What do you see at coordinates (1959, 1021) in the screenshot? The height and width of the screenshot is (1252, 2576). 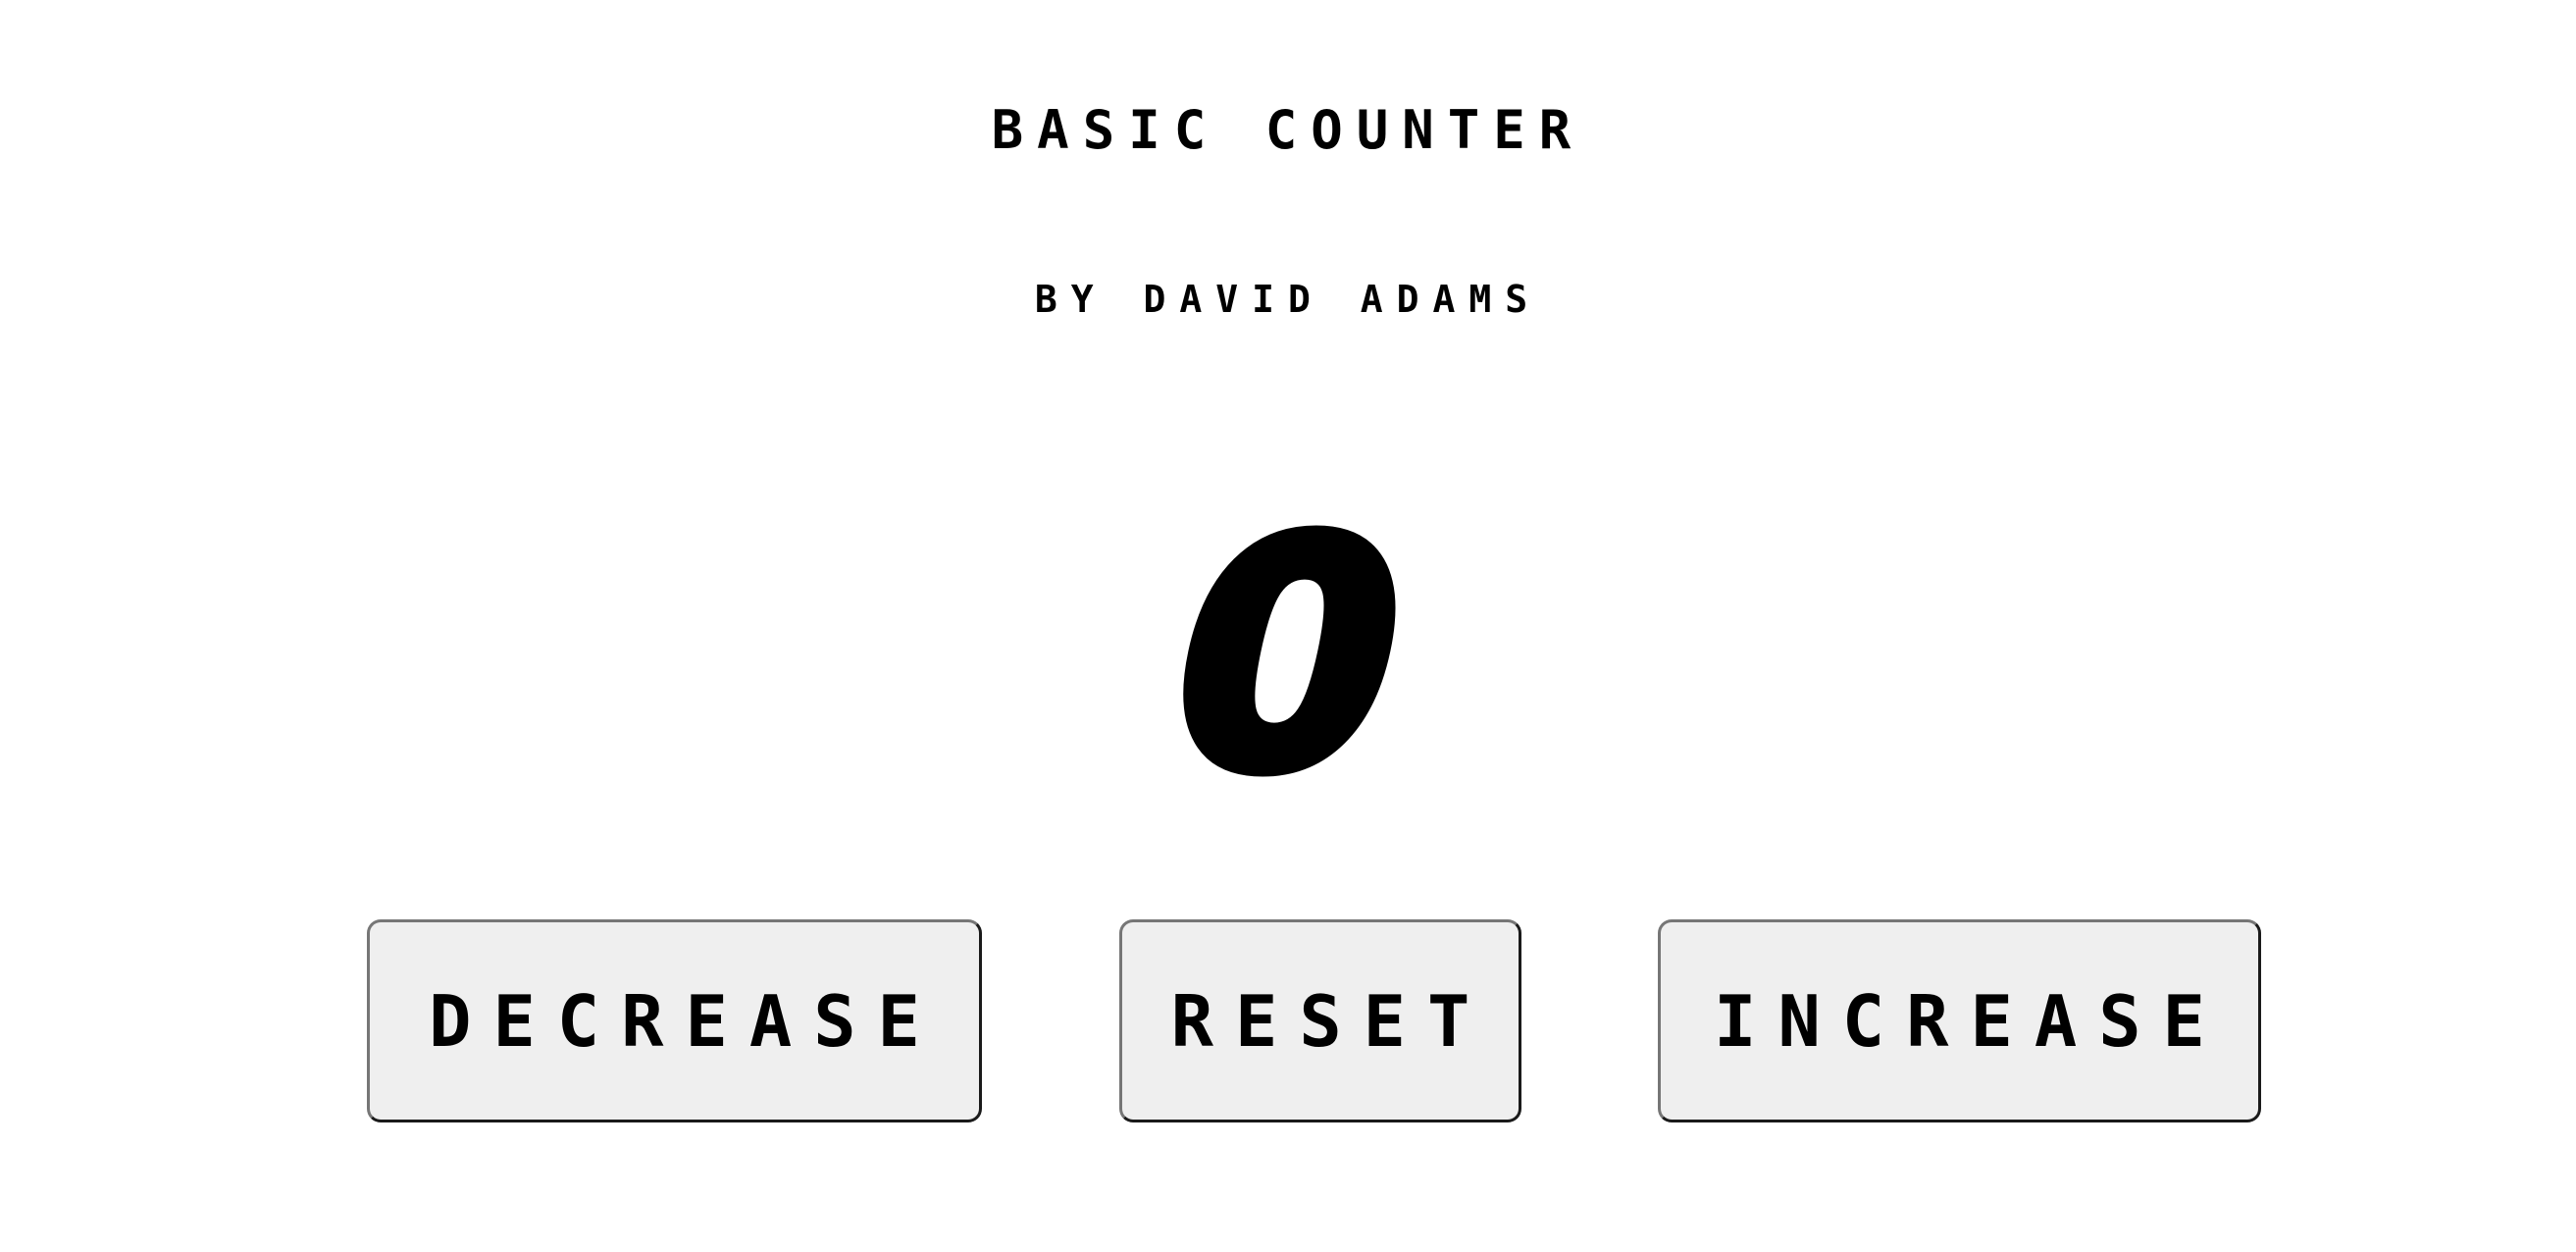 I see `increase-button: INCREASE` at bounding box center [1959, 1021].